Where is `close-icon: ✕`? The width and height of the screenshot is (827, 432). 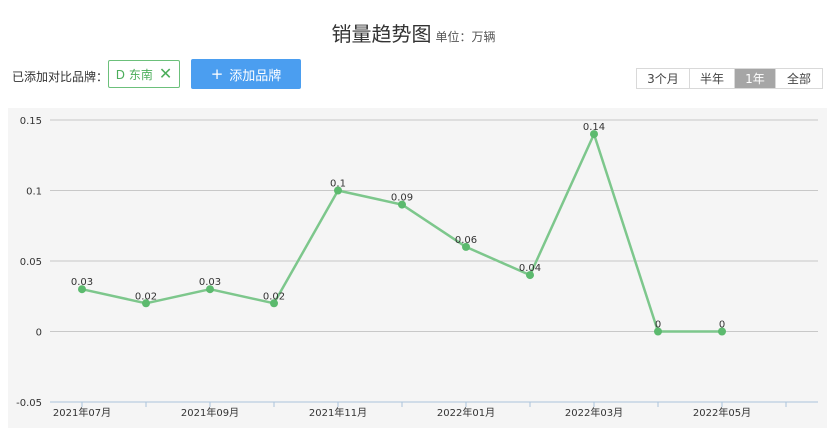
close-icon: ✕ is located at coordinates (165, 74).